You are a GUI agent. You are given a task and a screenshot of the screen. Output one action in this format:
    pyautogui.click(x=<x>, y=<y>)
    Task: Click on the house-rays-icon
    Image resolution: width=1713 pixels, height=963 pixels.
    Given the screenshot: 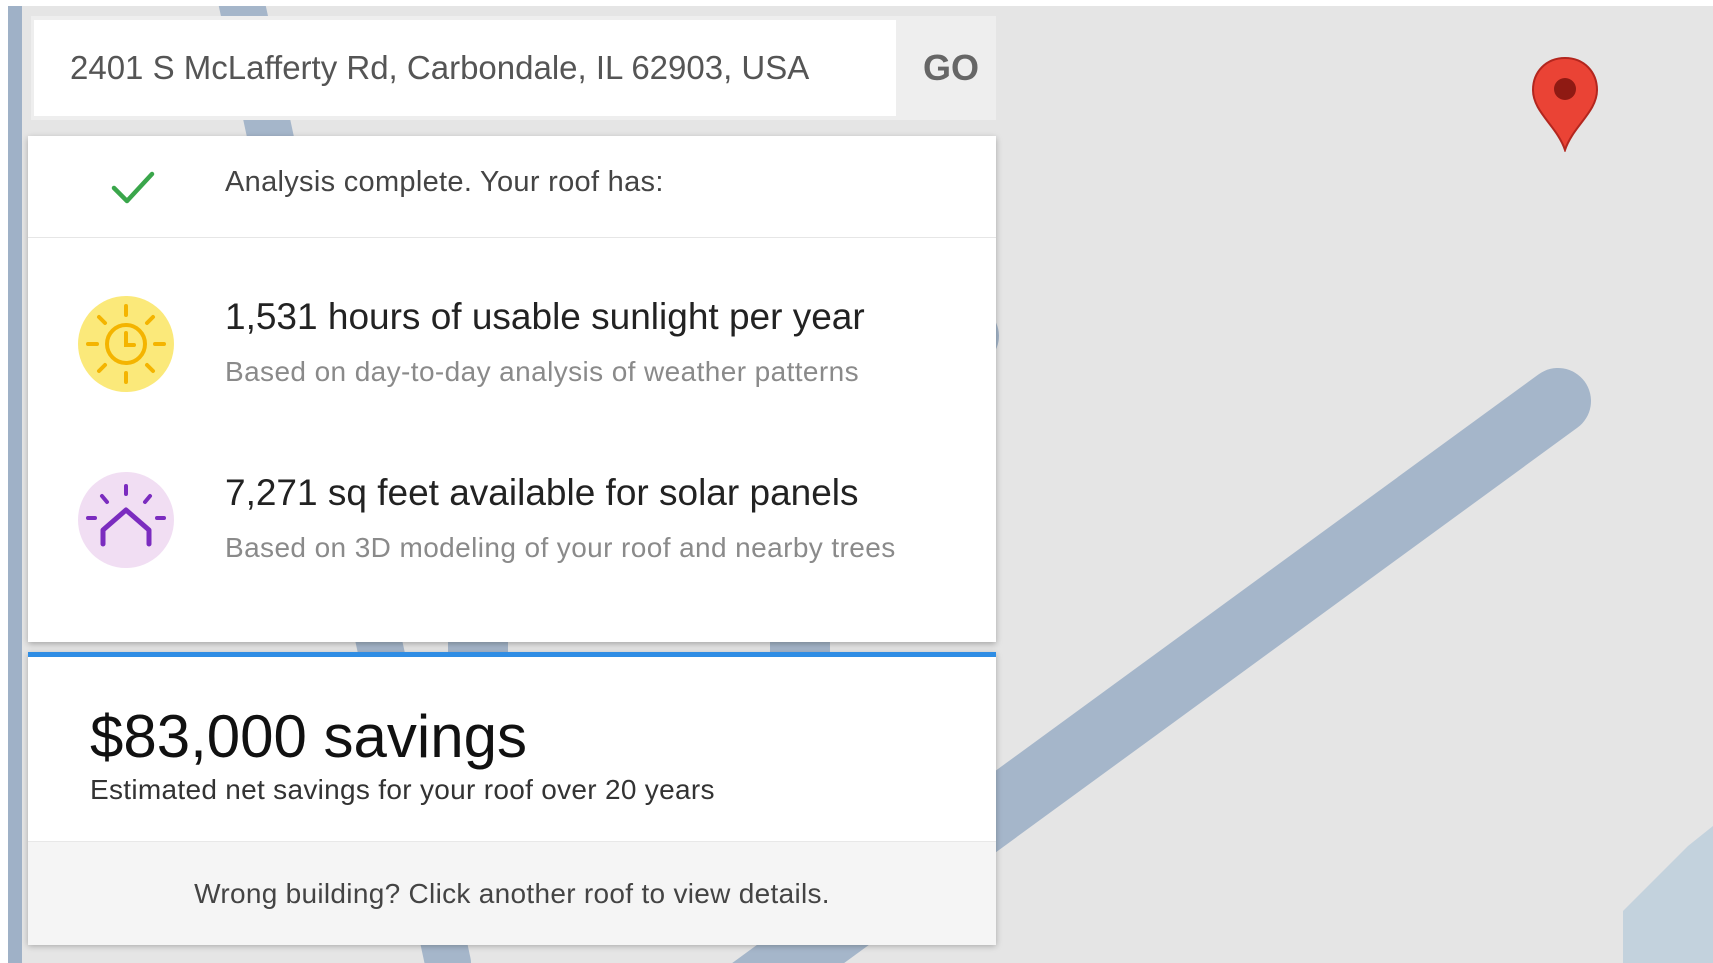 What is the action you would take?
    pyautogui.click(x=126, y=520)
    